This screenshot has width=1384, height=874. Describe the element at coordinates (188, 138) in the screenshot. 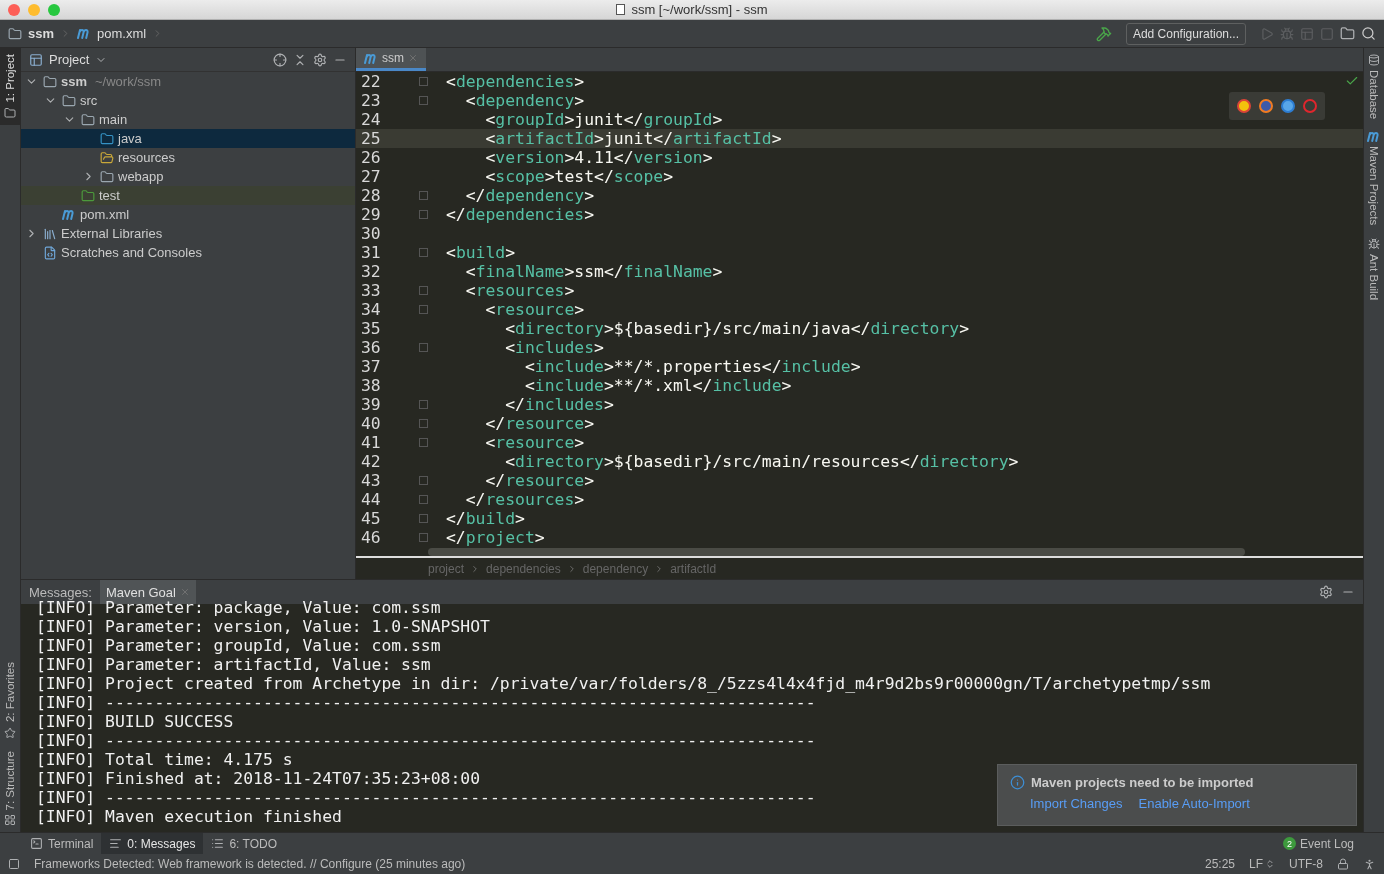

I see `tree-item: java` at that location.